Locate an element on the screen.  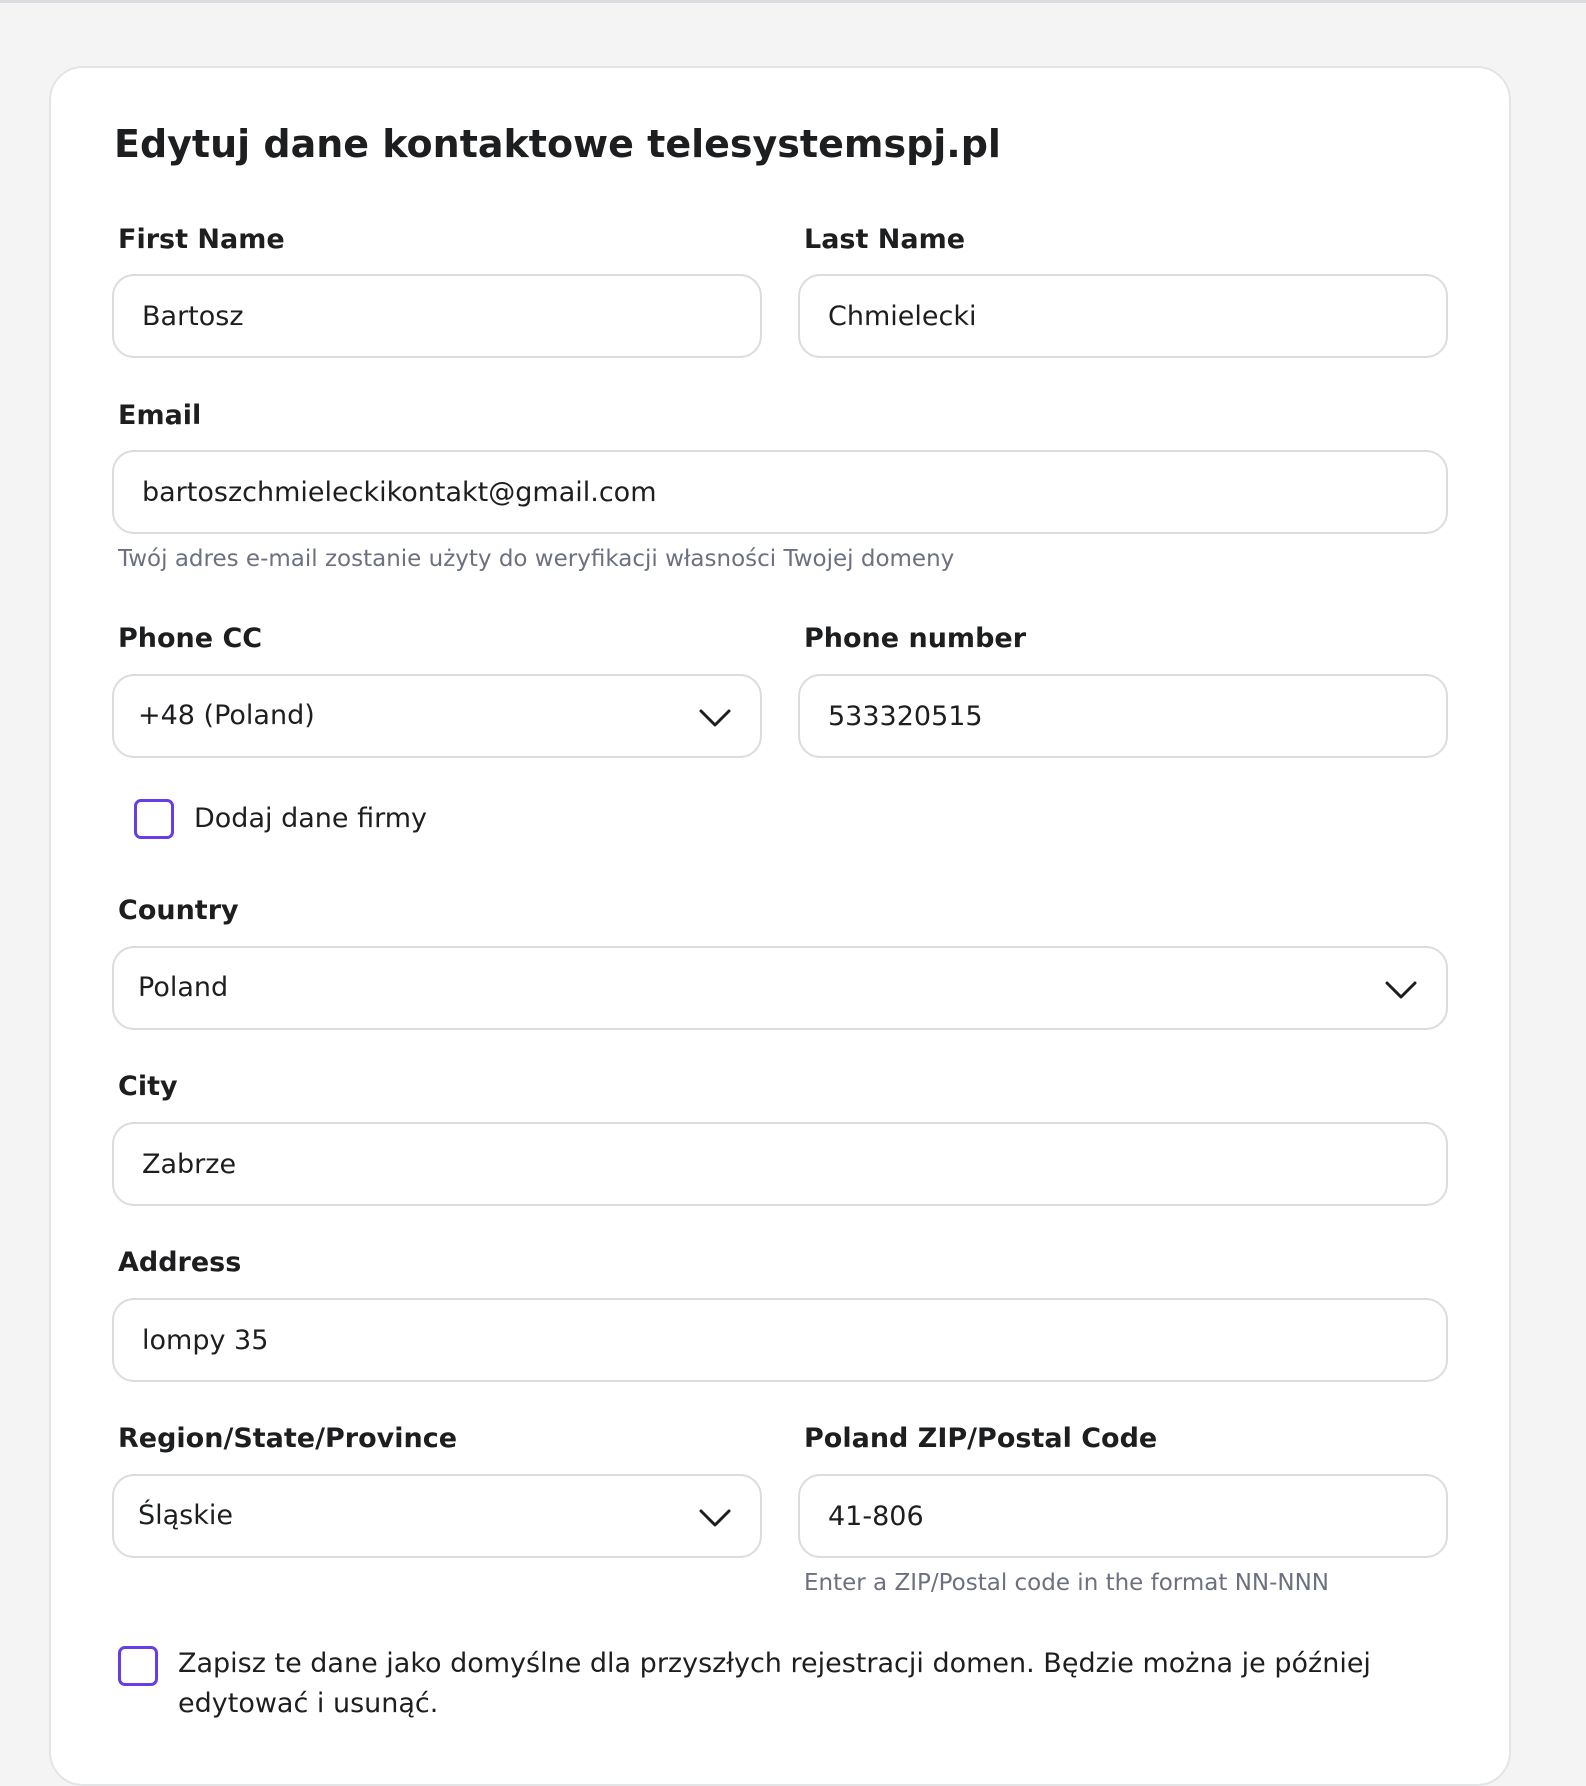
add-company-checkbox is located at coordinates (154, 819).